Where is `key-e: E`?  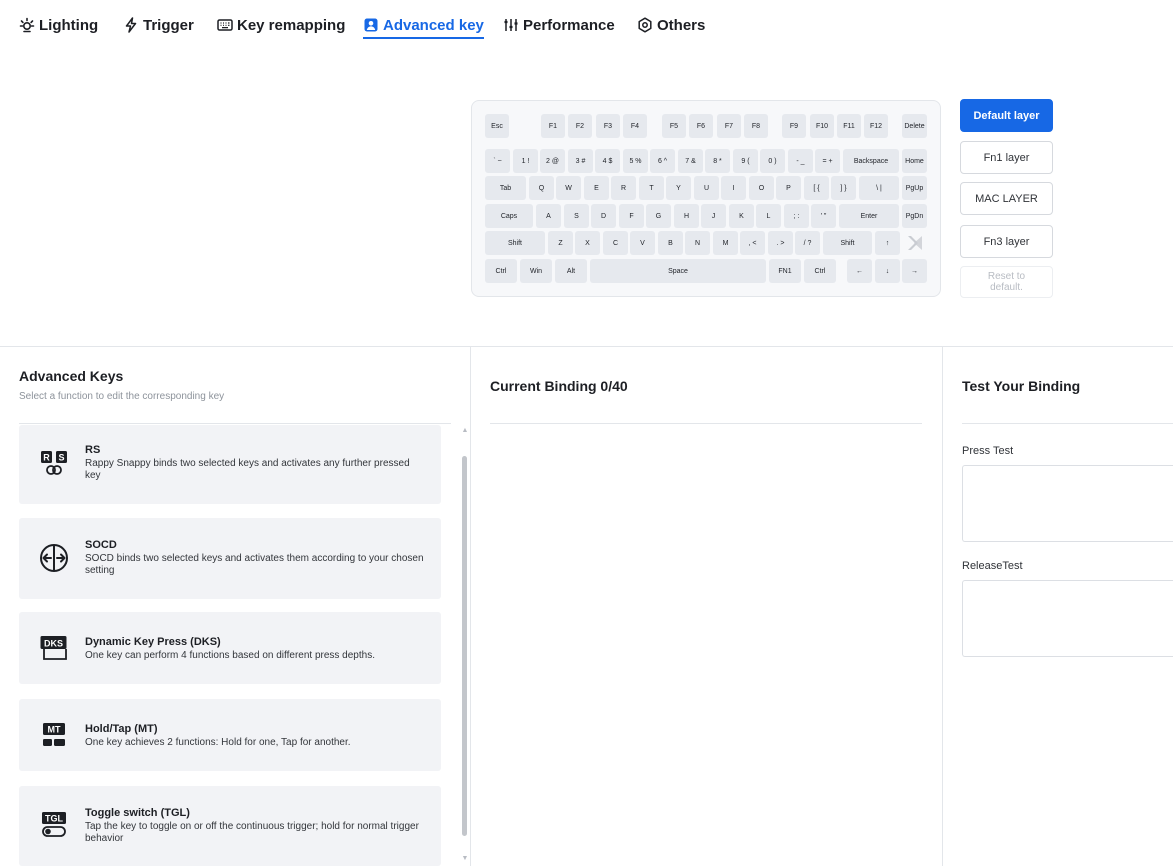 key-e: E is located at coordinates (596, 188).